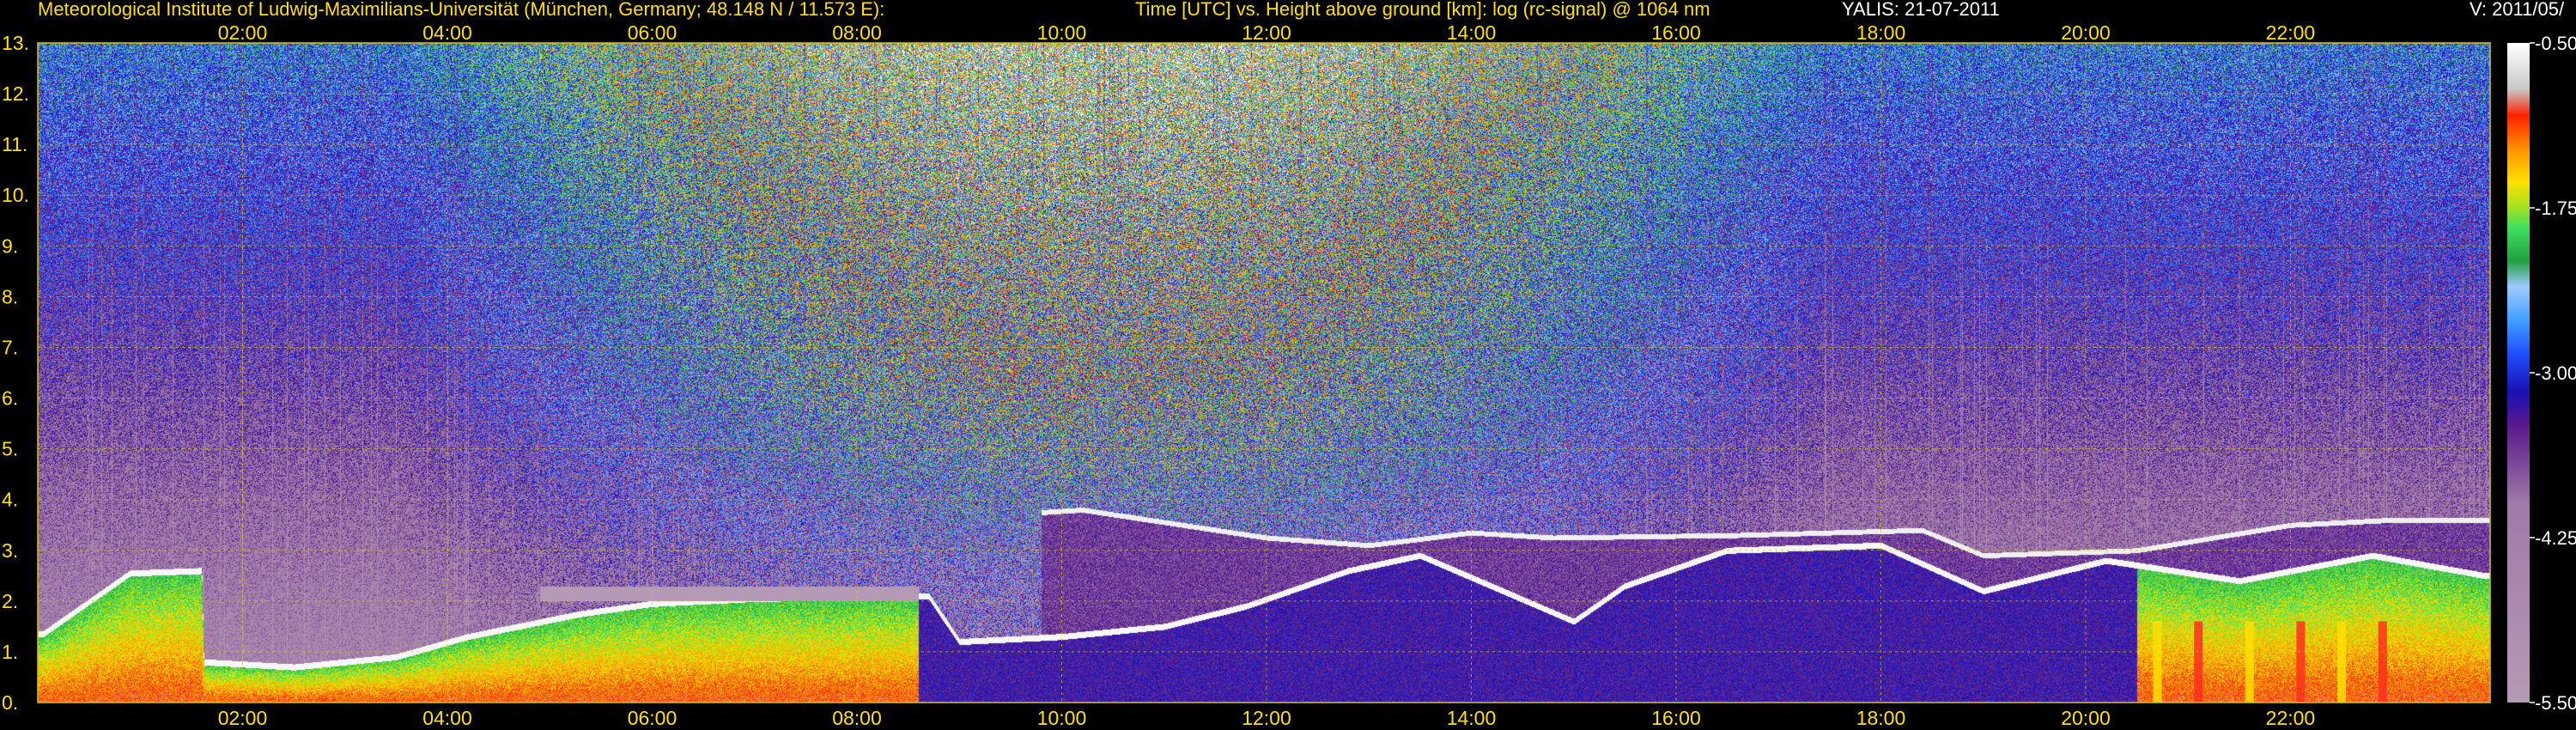 The image size is (2576, 730). What do you see at coordinates (2086, 32) in the screenshot?
I see `x-tick-label-top: 20:00` at bounding box center [2086, 32].